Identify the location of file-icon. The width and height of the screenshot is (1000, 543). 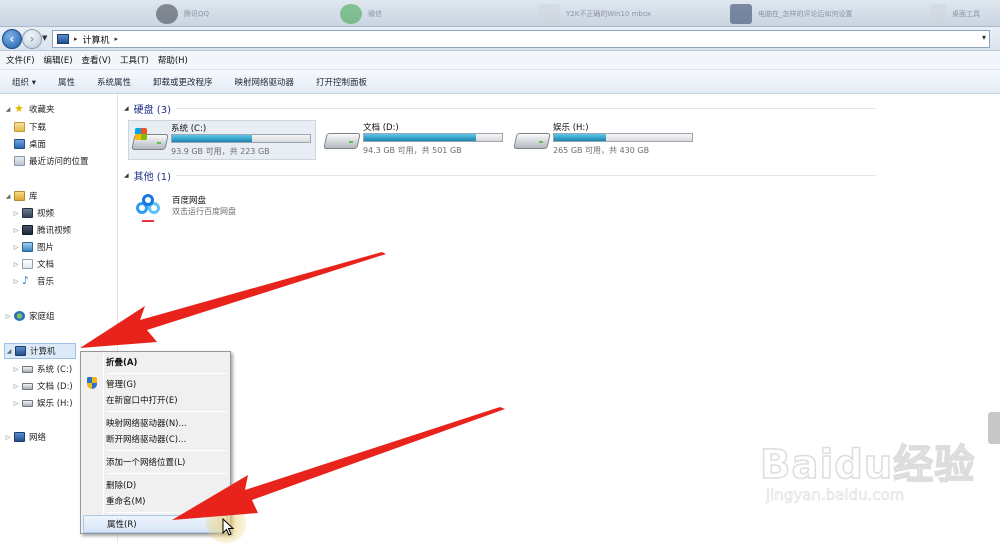
(549, 14).